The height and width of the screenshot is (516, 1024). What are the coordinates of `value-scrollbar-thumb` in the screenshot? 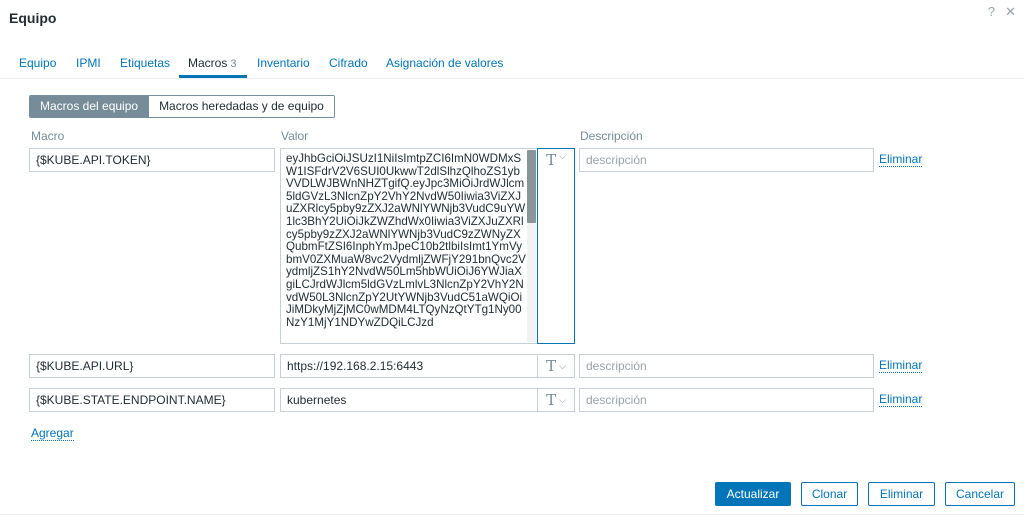 It's located at (531, 186).